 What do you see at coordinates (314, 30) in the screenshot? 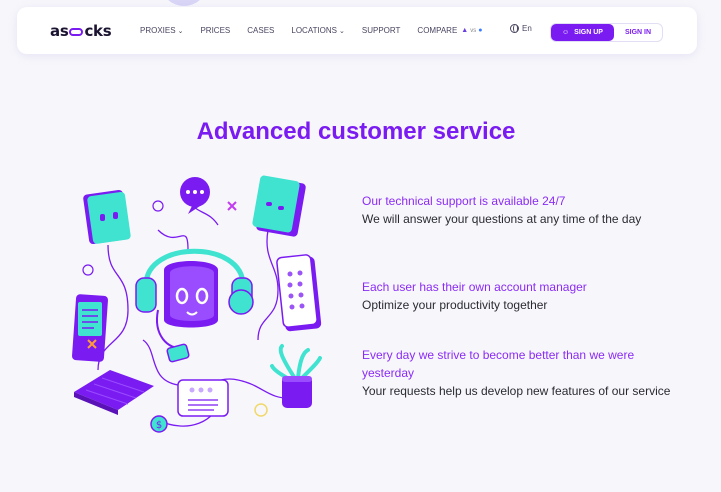
I see `nav-item-label: LOCATIONS` at bounding box center [314, 30].